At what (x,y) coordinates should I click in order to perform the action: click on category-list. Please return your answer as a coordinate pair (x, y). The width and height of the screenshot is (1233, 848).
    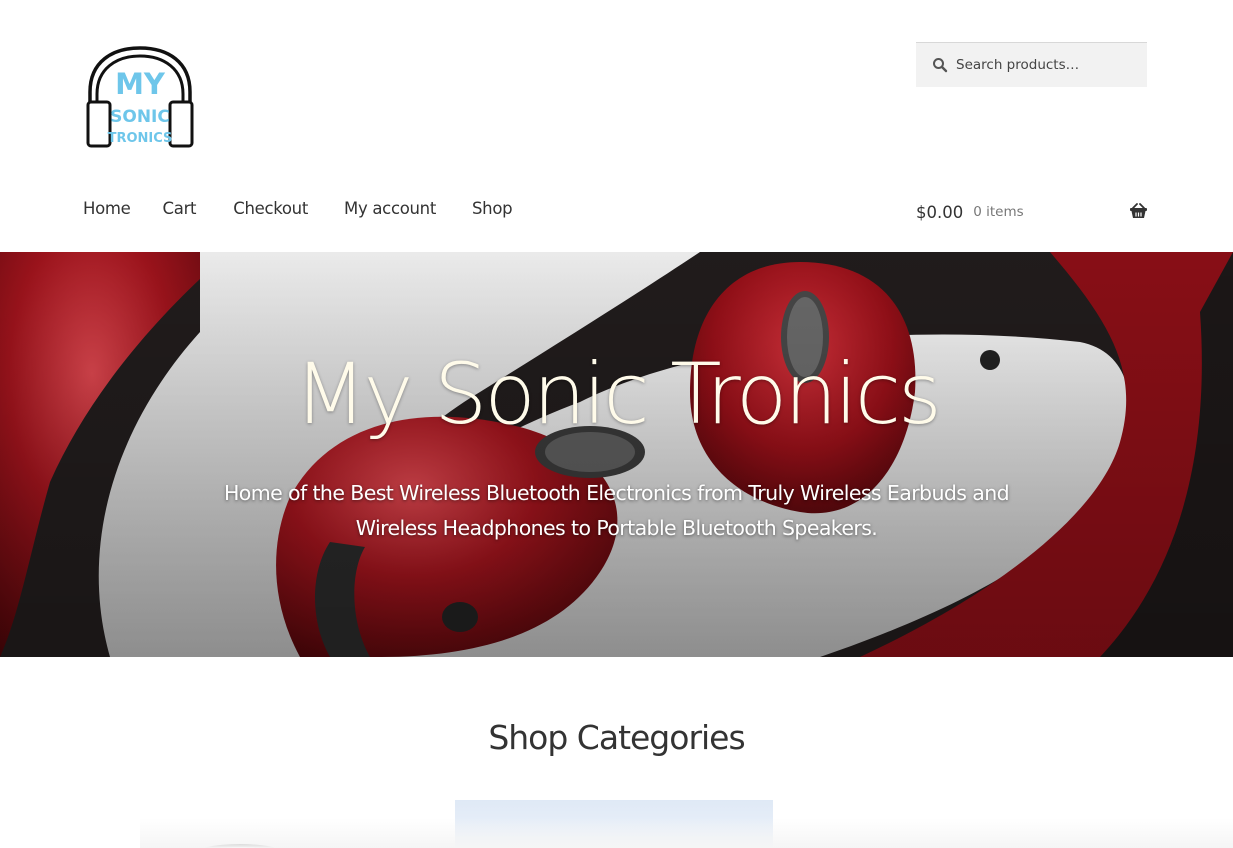
    Looking at the image, I should click on (616, 819).